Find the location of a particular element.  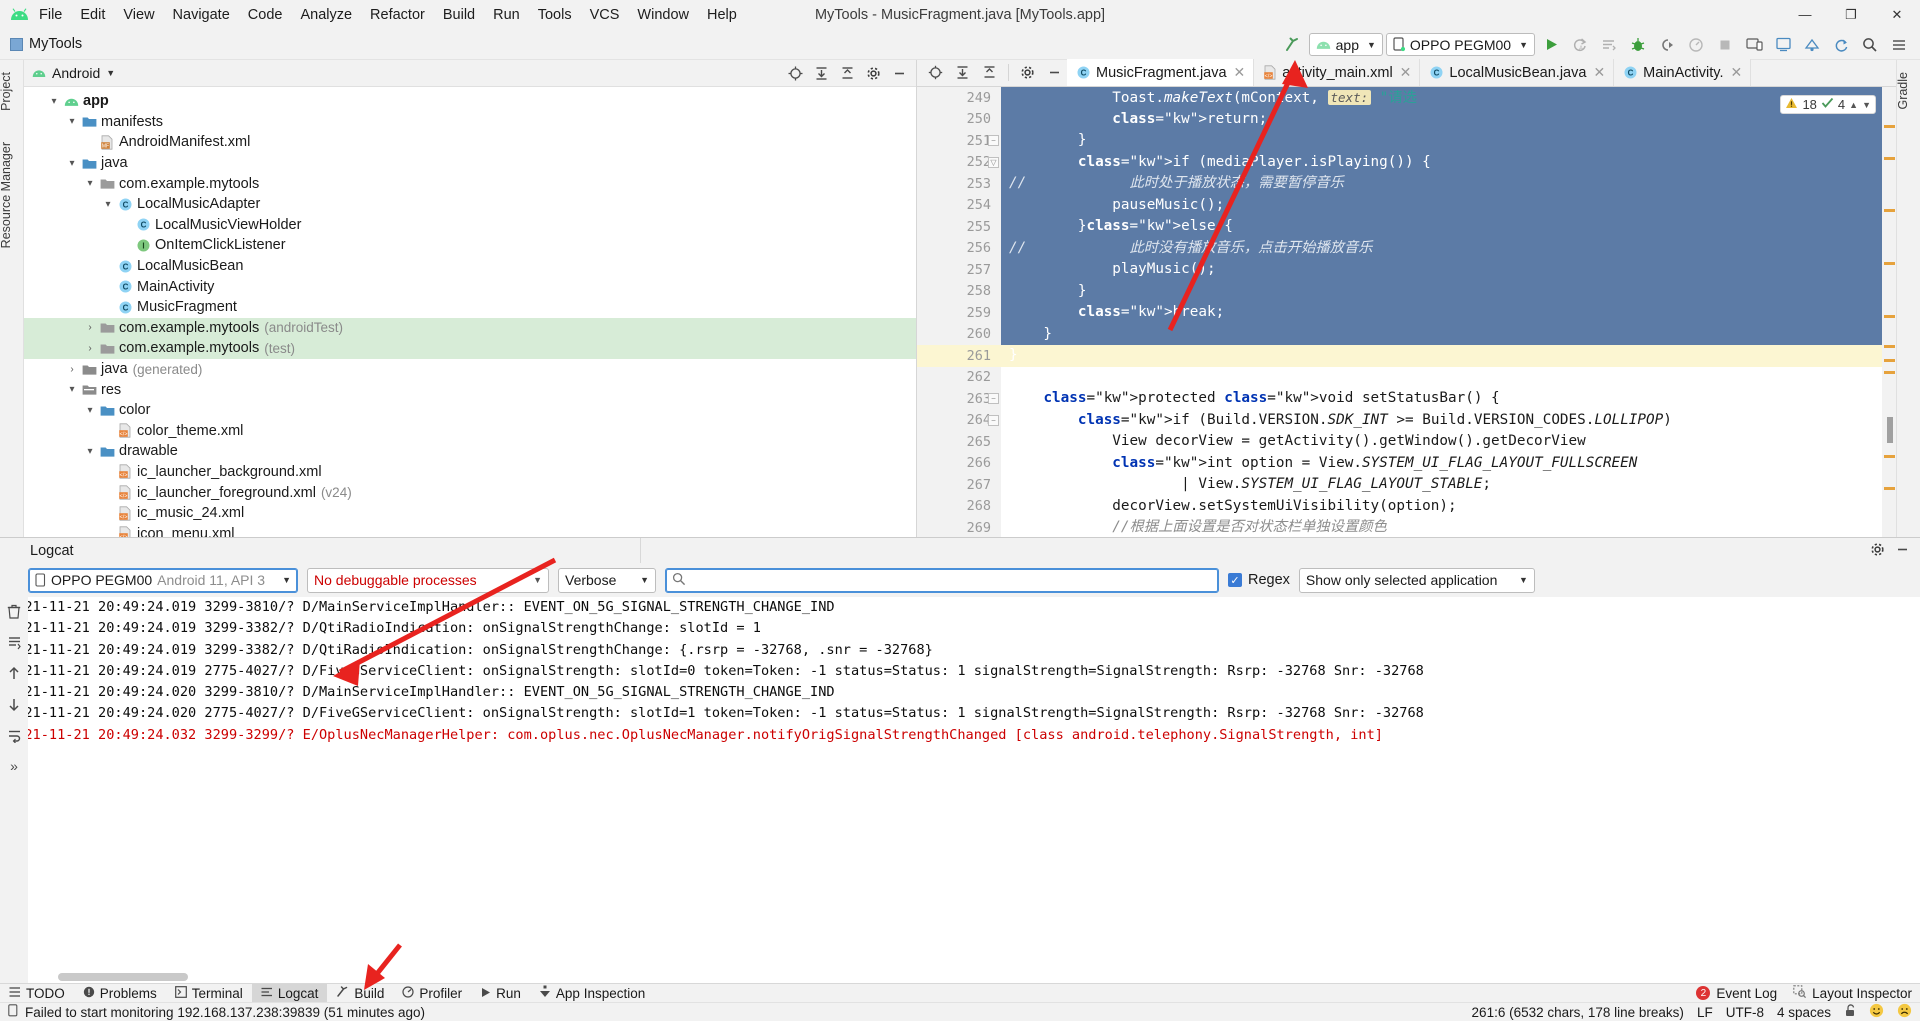

bottom-tab-terminal: Terminal is located at coordinates (209, 993).